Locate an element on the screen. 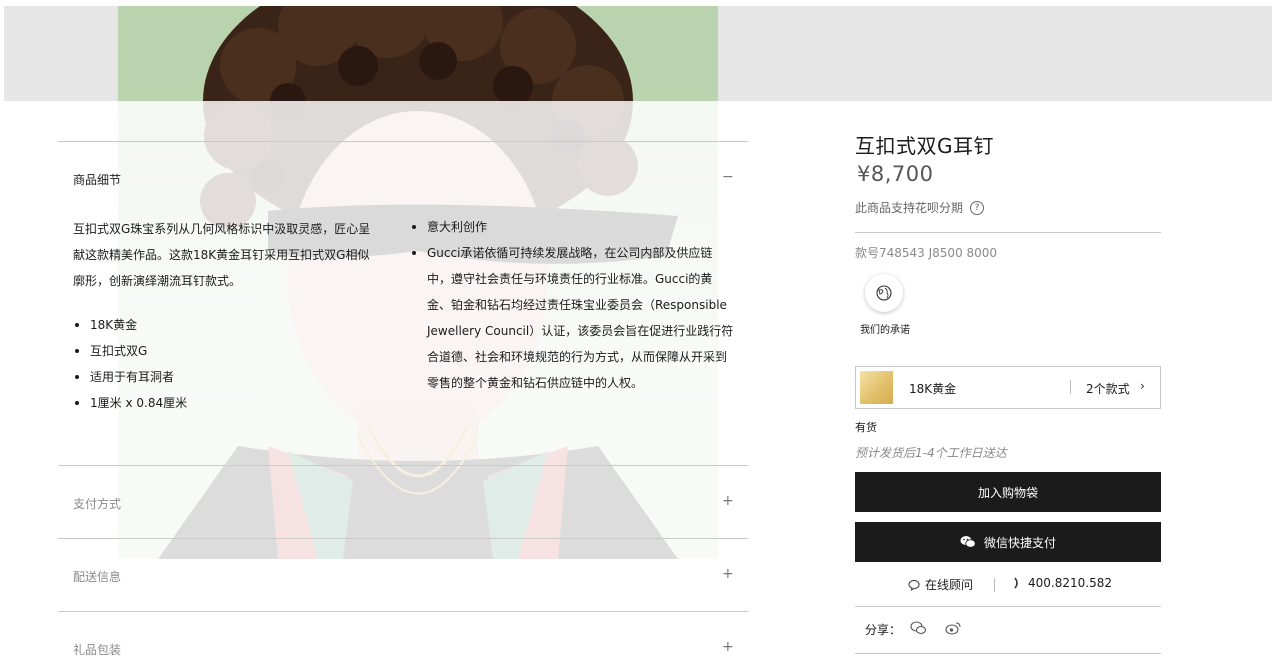  stock-status: 有货 is located at coordinates (866, 427).